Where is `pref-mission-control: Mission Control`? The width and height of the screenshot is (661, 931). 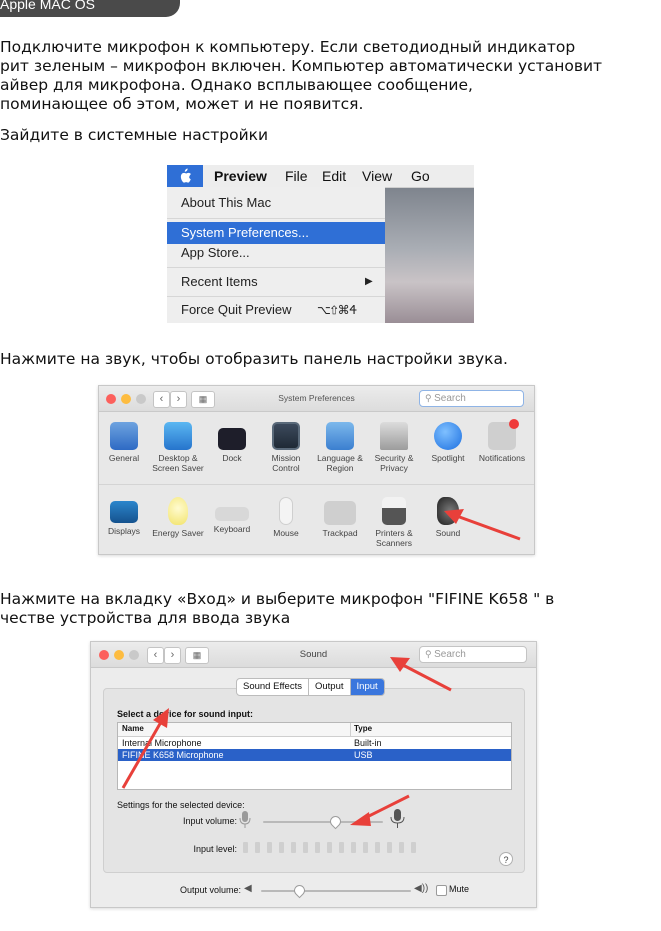 pref-mission-control: Mission Control is located at coordinates (286, 447).